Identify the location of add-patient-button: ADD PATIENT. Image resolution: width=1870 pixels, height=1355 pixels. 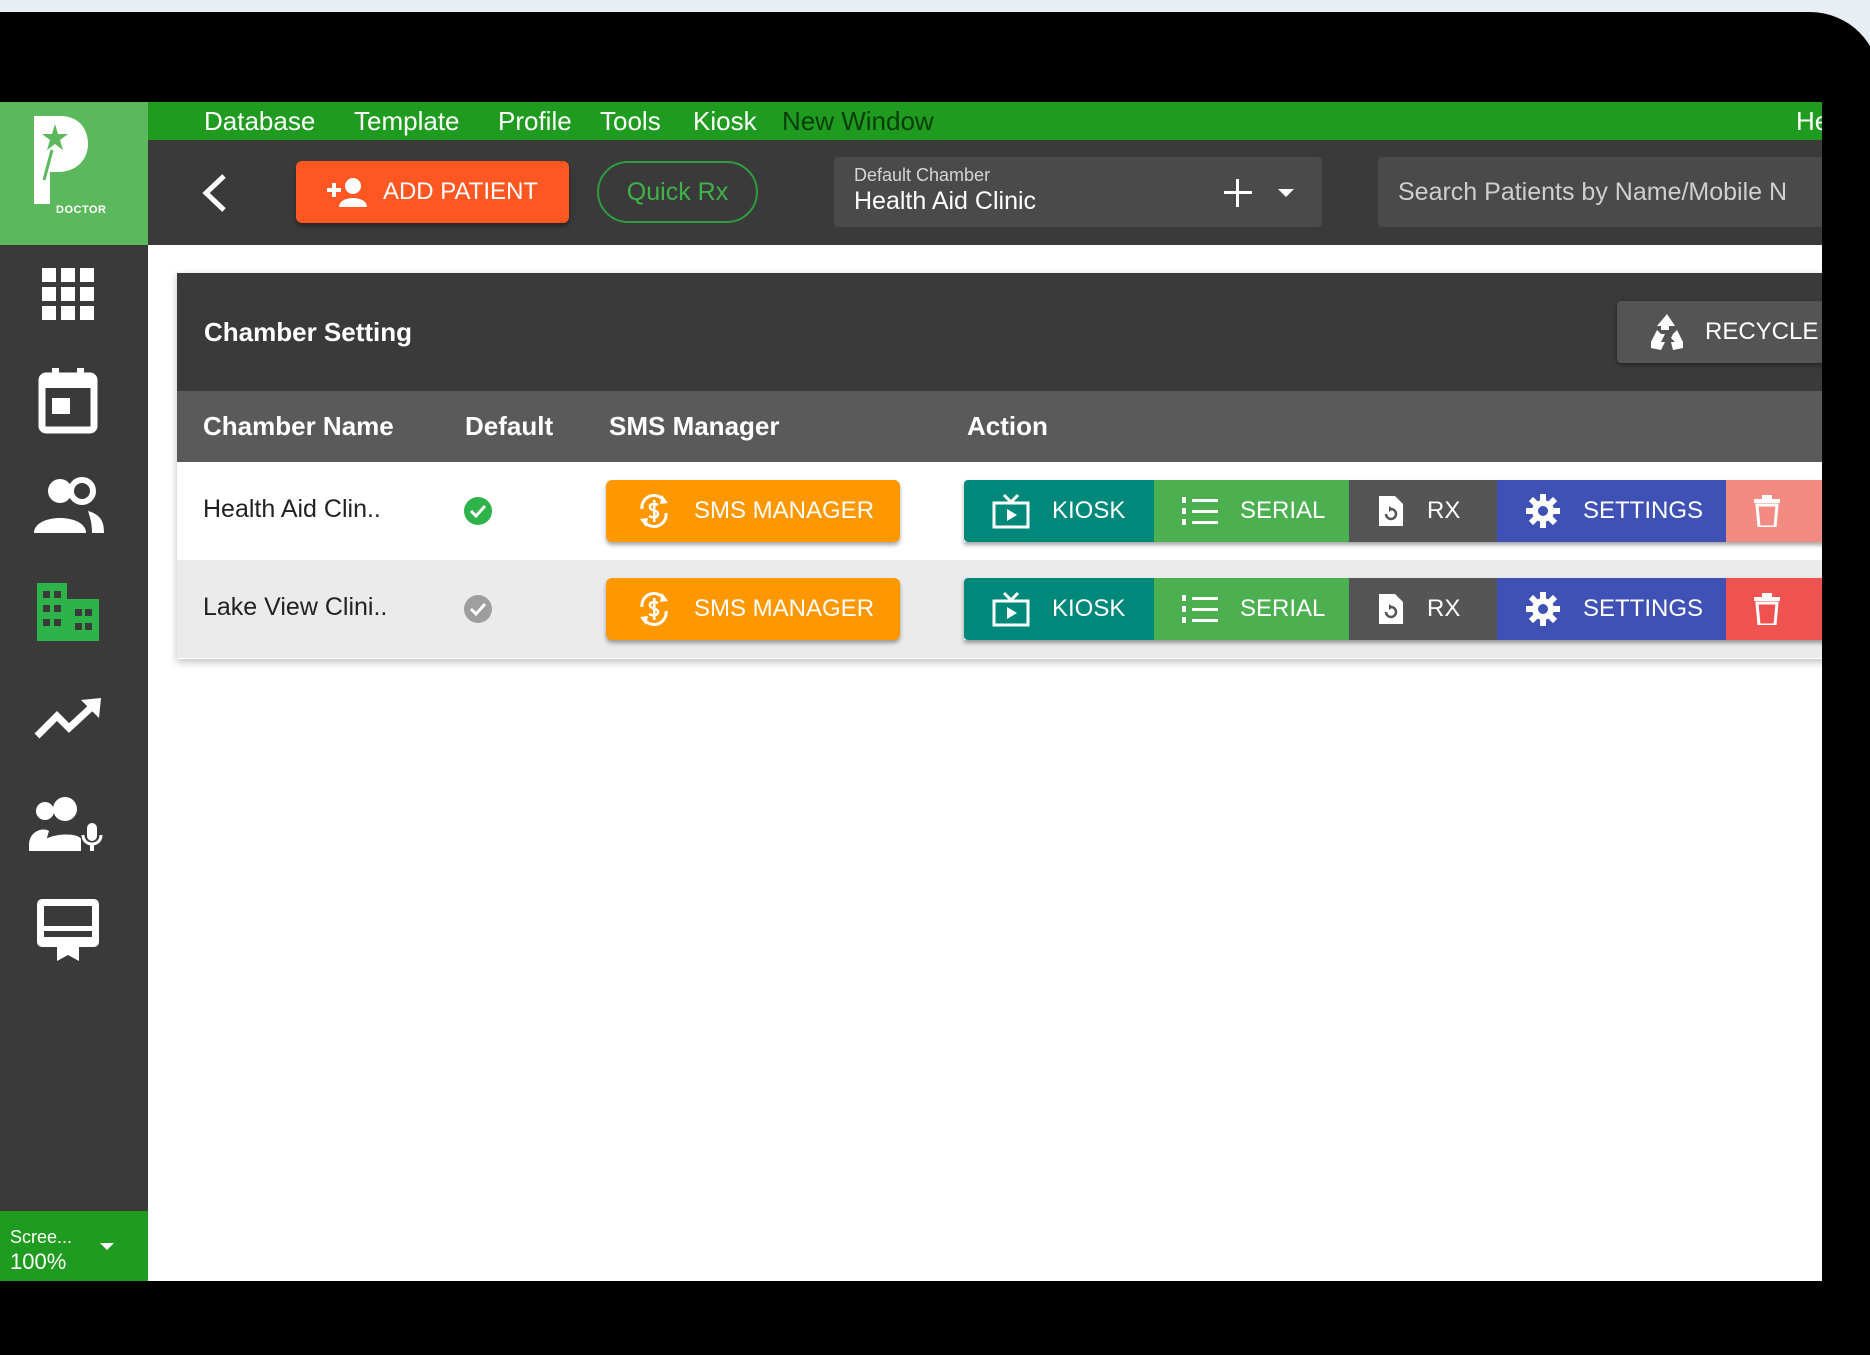
(432, 192).